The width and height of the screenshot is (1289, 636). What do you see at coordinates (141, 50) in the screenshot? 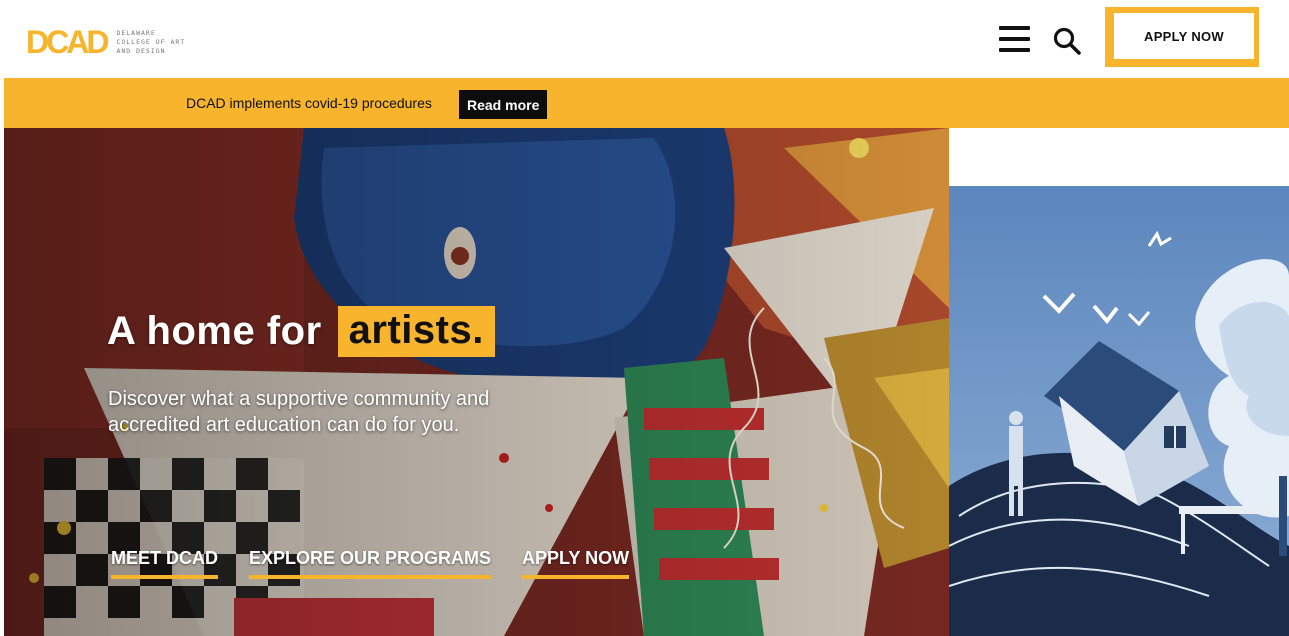
I see `logo-line-3: AND DESIGN` at bounding box center [141, 50].